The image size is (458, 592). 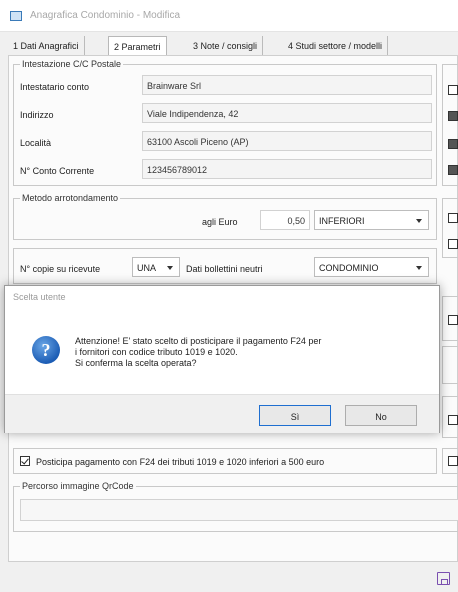 What do you see at coordinates (78, 486) in the screenshot?
I see `qrcode-legend: Percorso immagine QrCode` at bounding box center [78, 486].